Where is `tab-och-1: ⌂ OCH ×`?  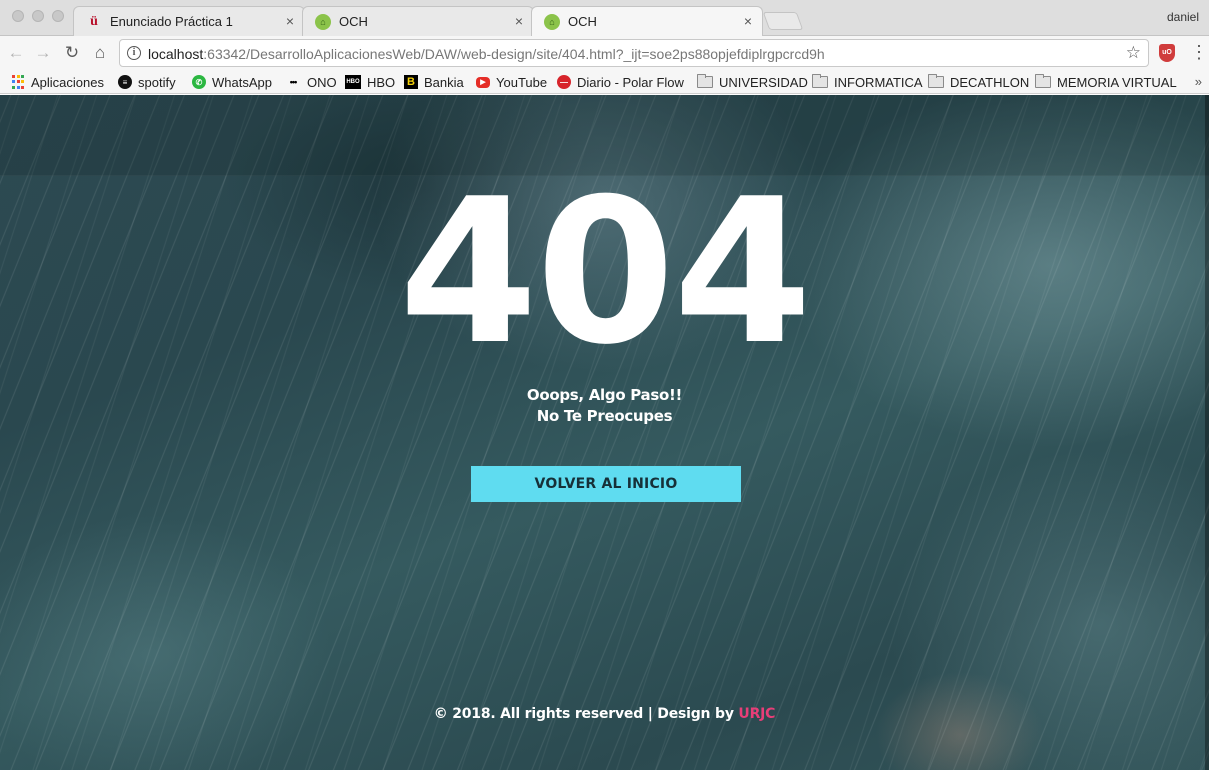 tab-och-1: ⌂ OCH × is located at coordinates (418, 21).